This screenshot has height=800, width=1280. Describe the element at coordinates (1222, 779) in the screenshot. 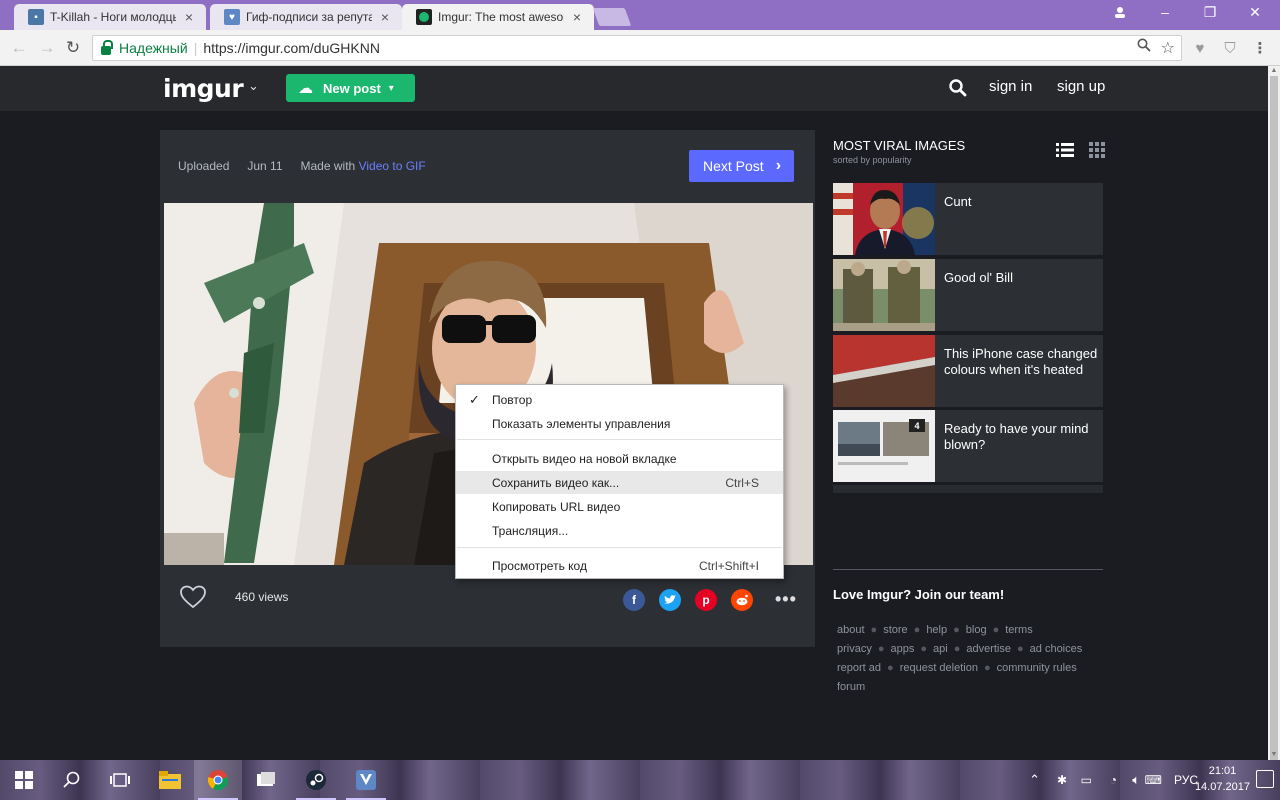

I see `system-clock: 21:01 14.07.2017` at that location.